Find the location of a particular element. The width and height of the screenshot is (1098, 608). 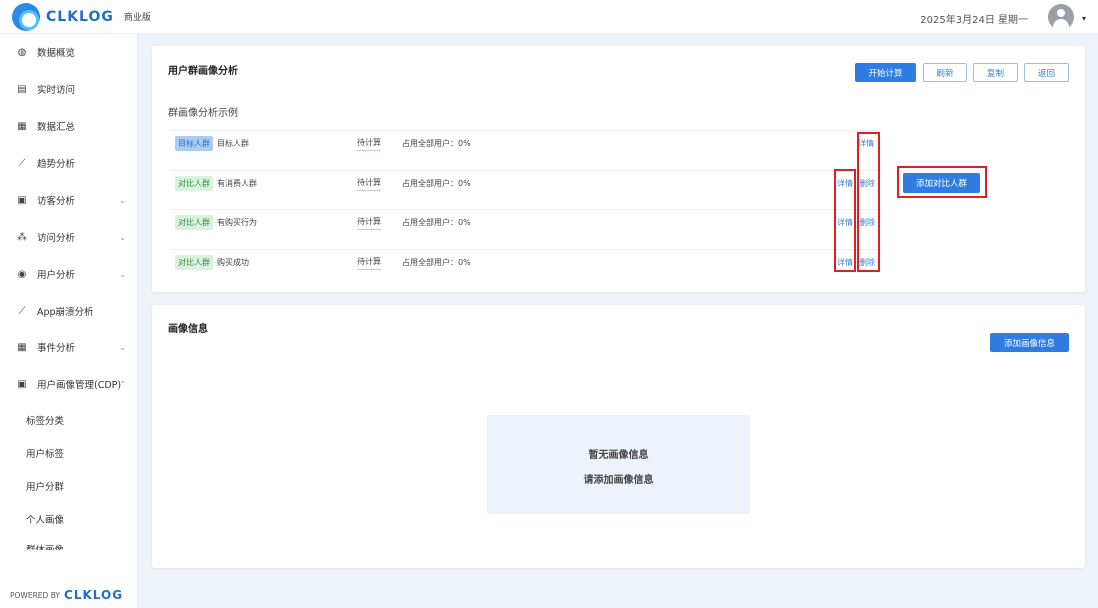

sidebar-item-crash: ⟋ App崩溃分析 is located at coordinates (69, 311).